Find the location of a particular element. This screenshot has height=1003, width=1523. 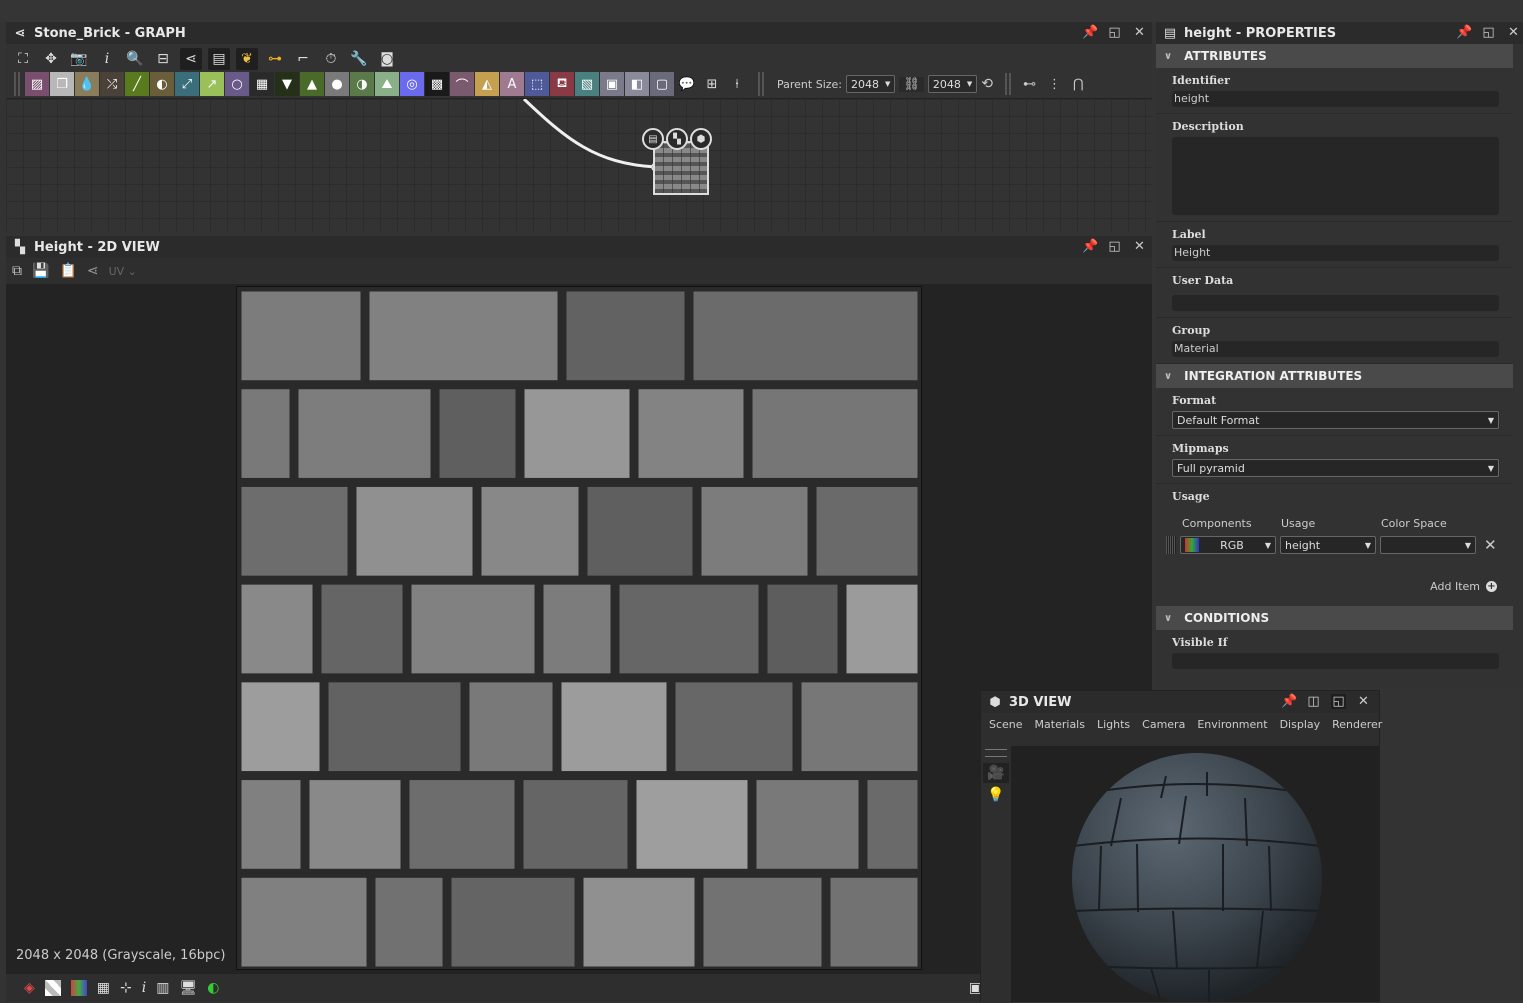

color-wheel-icon: ◐ is located at coordinates (213, 988).